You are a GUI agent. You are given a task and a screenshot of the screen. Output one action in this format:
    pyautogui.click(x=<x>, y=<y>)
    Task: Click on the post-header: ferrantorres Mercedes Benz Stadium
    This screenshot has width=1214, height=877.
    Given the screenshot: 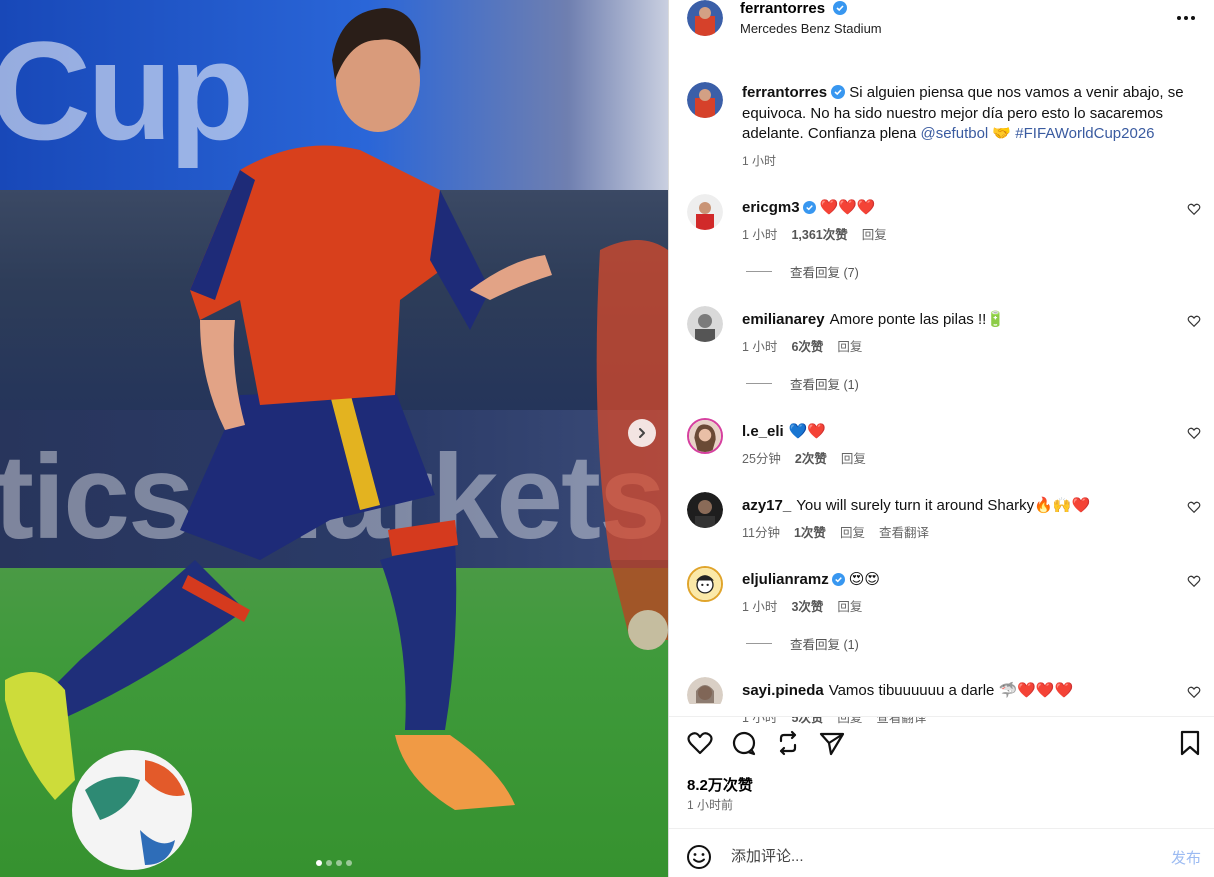 What is the action you would take?
    pyautogui.click(x=941, y=30)
    